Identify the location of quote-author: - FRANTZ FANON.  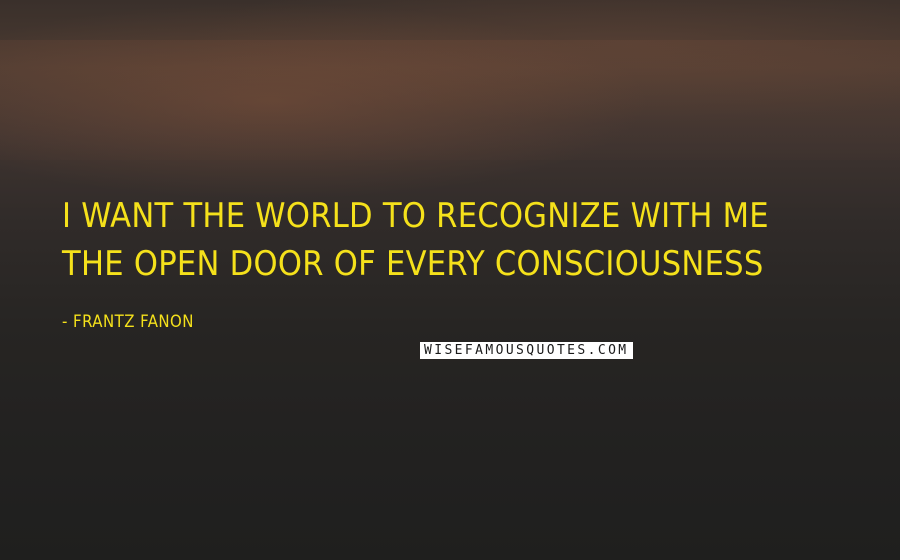
(128, 322).